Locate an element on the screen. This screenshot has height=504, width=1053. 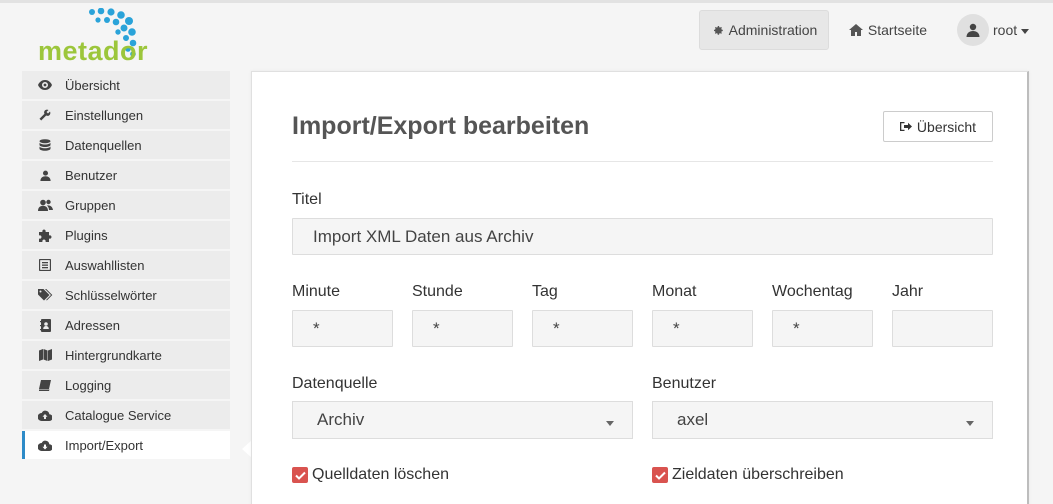
sidebar-item-import-export: Import/Export is located at coordinates (126, 445).